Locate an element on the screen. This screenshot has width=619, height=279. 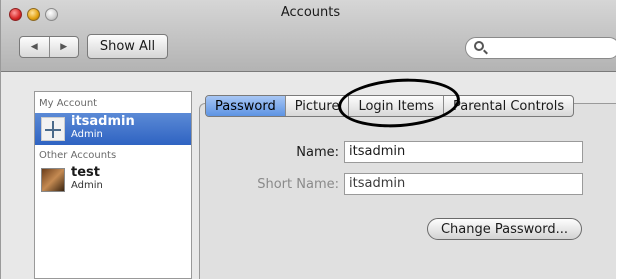
forward-arrow-icon: ▶ is located at coordinates (64, 47).